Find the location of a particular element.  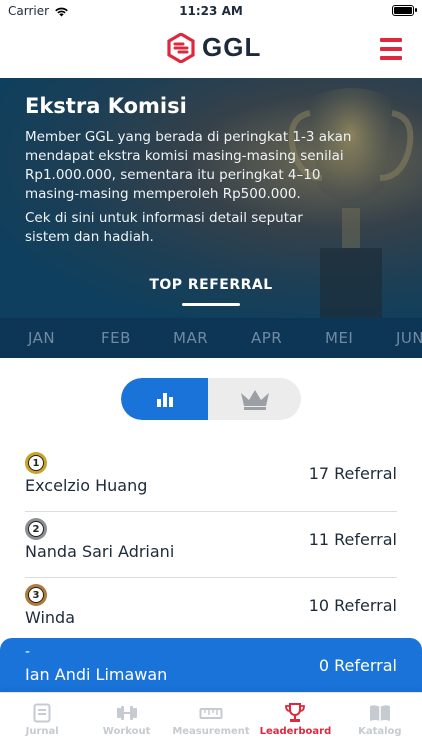

toggle-ranking-button is located at coordinates (164, 399).